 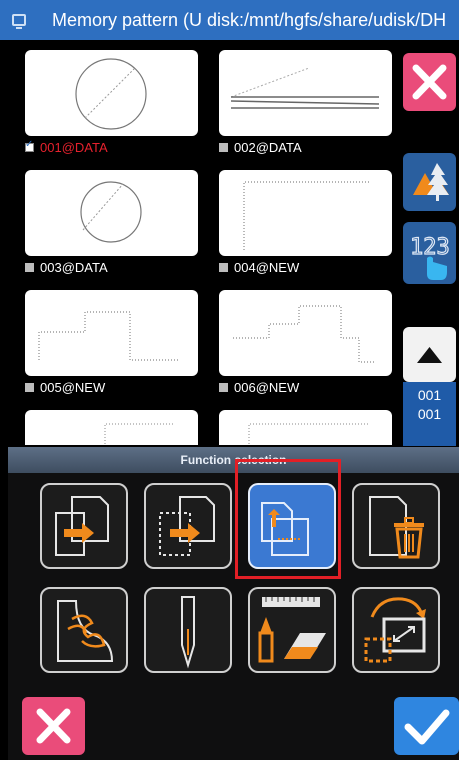 I want to click on pattern-label: 006@NEW, so click(x=267, y=387).